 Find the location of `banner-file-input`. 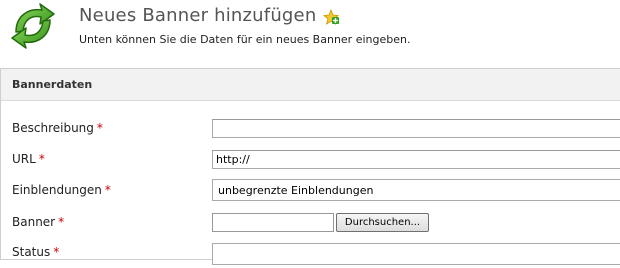

banner-file-input is located at coordinates (273, 222).